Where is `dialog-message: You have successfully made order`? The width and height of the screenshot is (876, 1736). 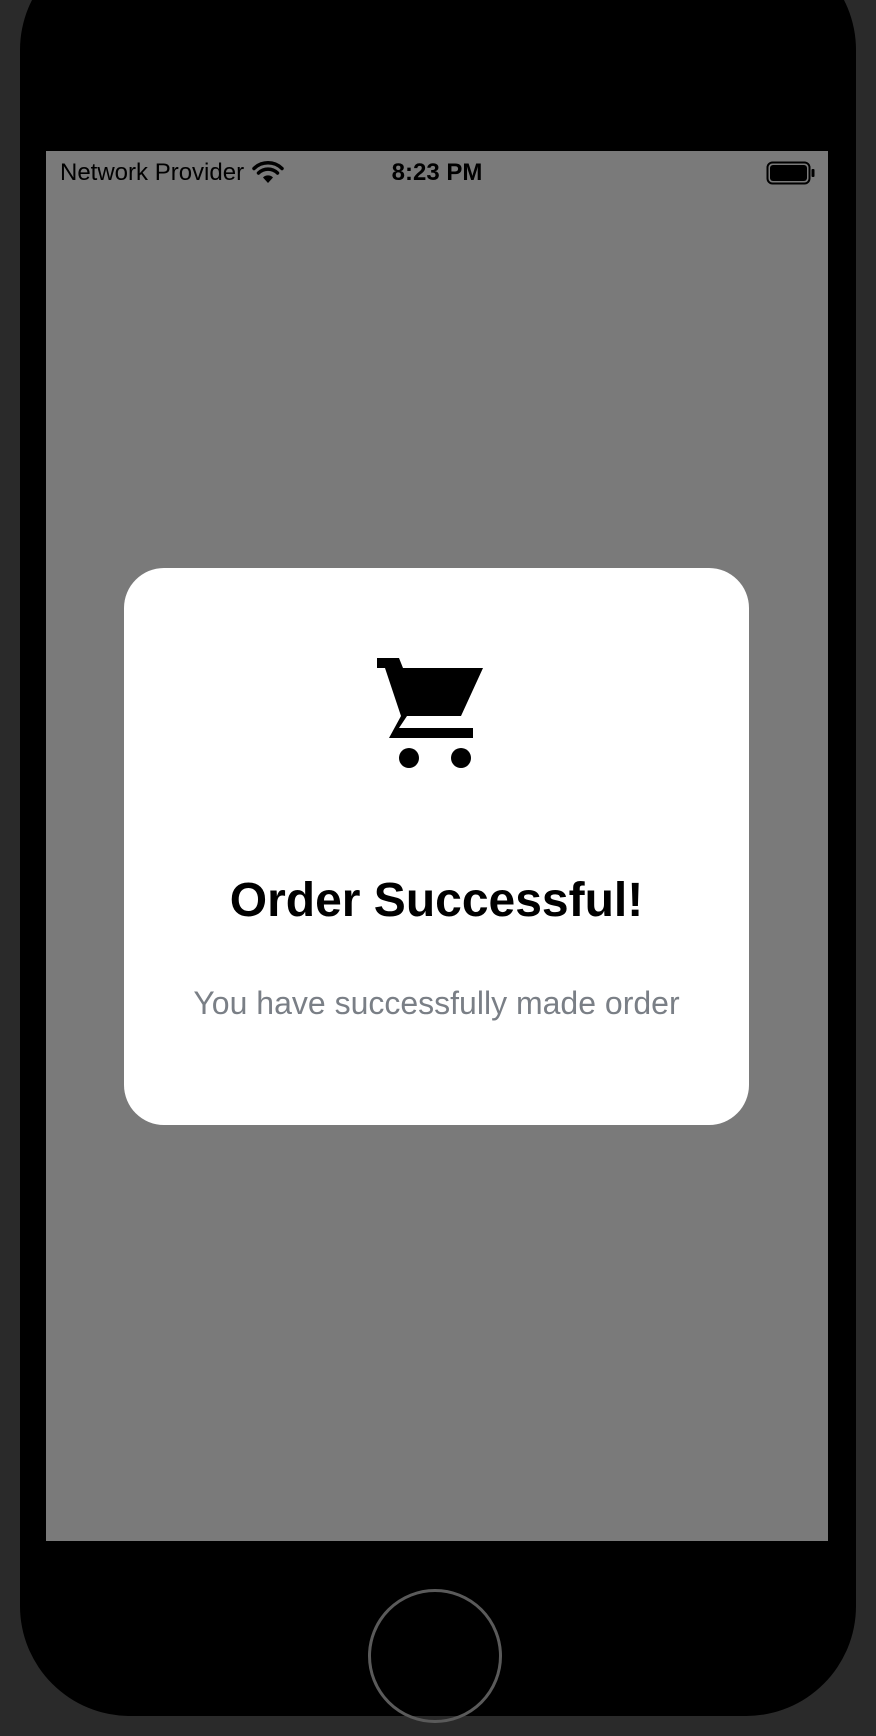
dialog-message: You have successfully made order is located at coordinates (436, 1003).